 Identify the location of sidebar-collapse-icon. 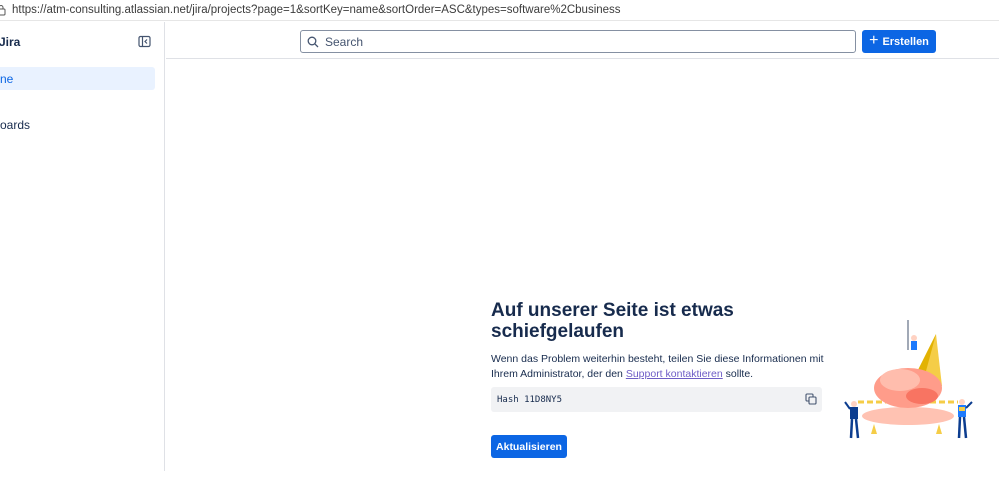
(144, 41).